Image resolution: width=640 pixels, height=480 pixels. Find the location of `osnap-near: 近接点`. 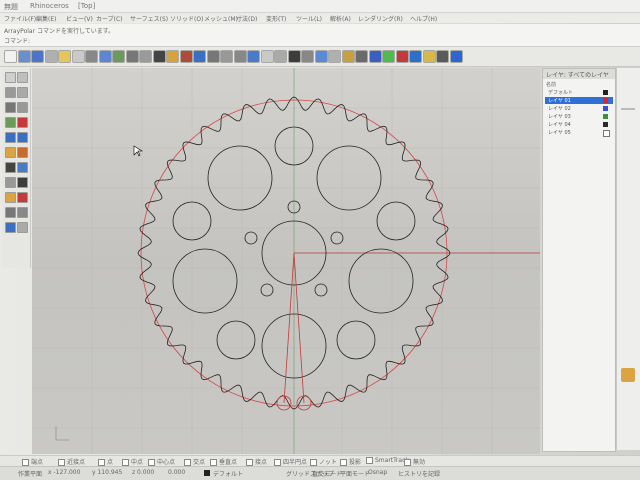

osnap-near: 近接点 is located at coordinates (71, 461).